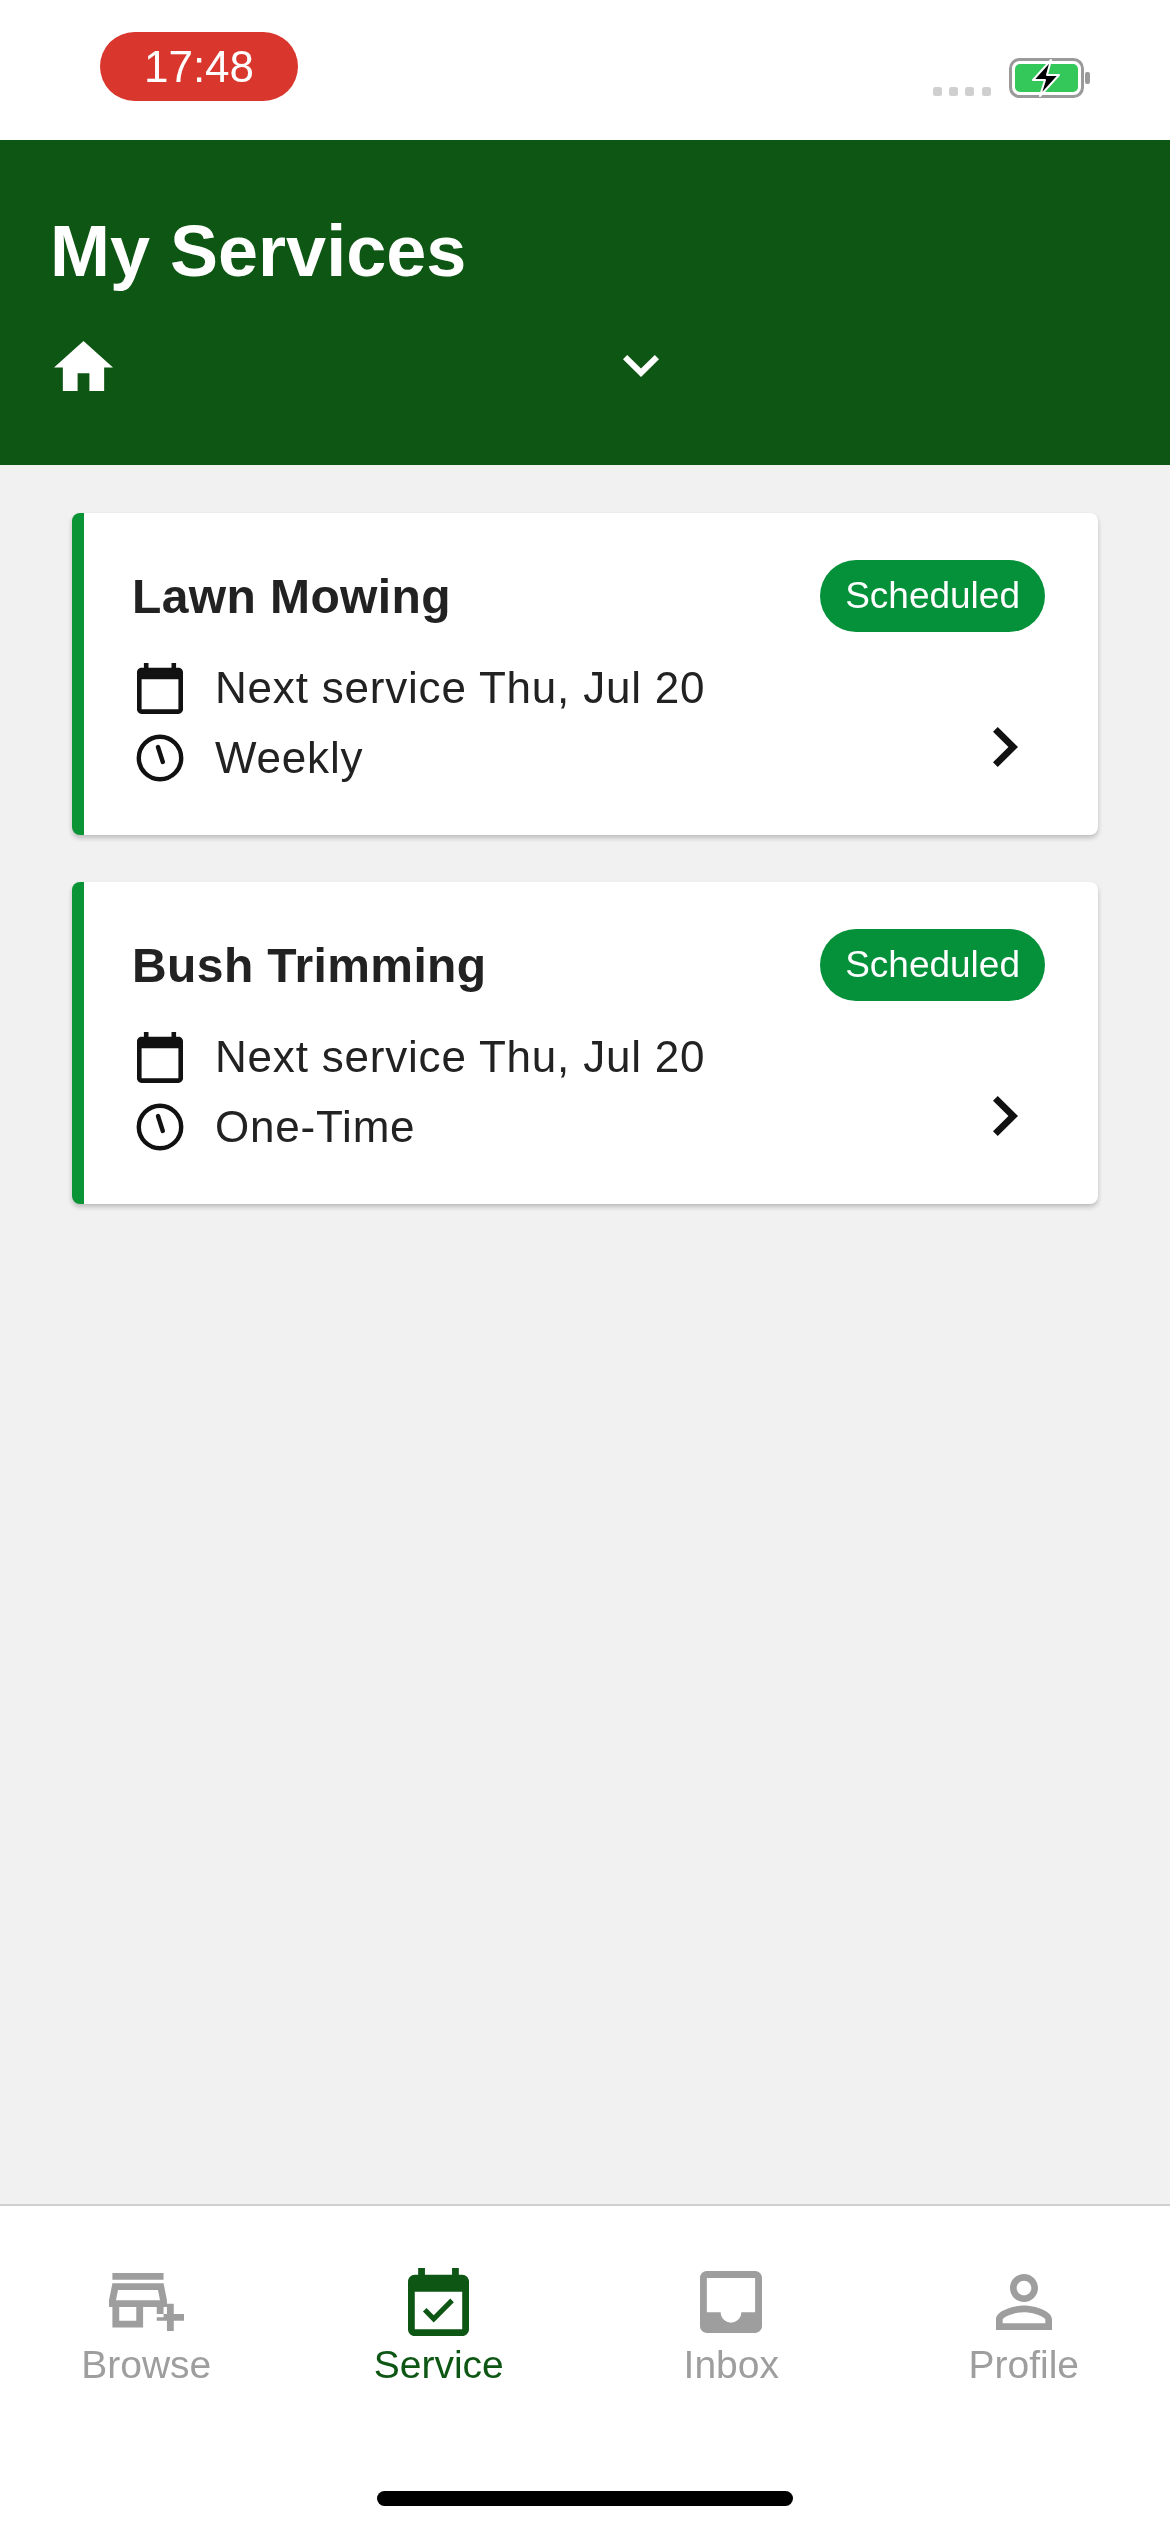 The height and width of the screenshot is (2532, 1170). What do you see at coordinates (315, 1127) in the screenshot?
I see `frequency-text: One-Time` at bounding box center [315, 1127].